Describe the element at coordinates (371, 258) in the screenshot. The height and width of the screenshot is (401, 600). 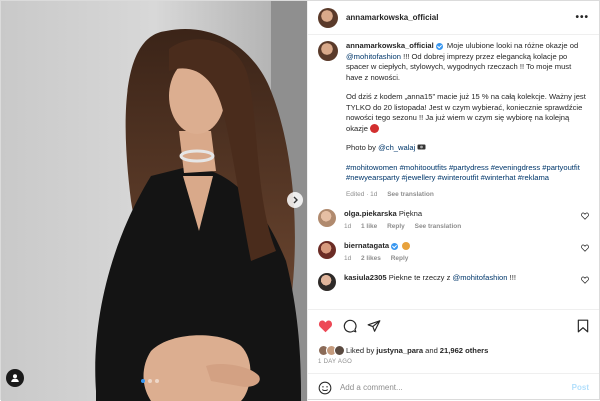
I see `comment-likes: 2 likes` at that location.